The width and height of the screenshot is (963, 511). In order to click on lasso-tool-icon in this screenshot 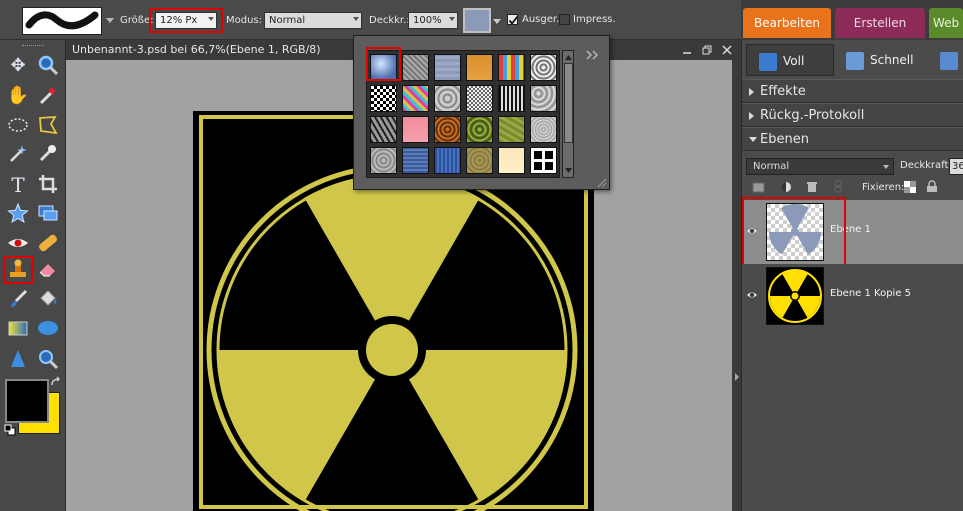, I will do `click(48, 126)`.